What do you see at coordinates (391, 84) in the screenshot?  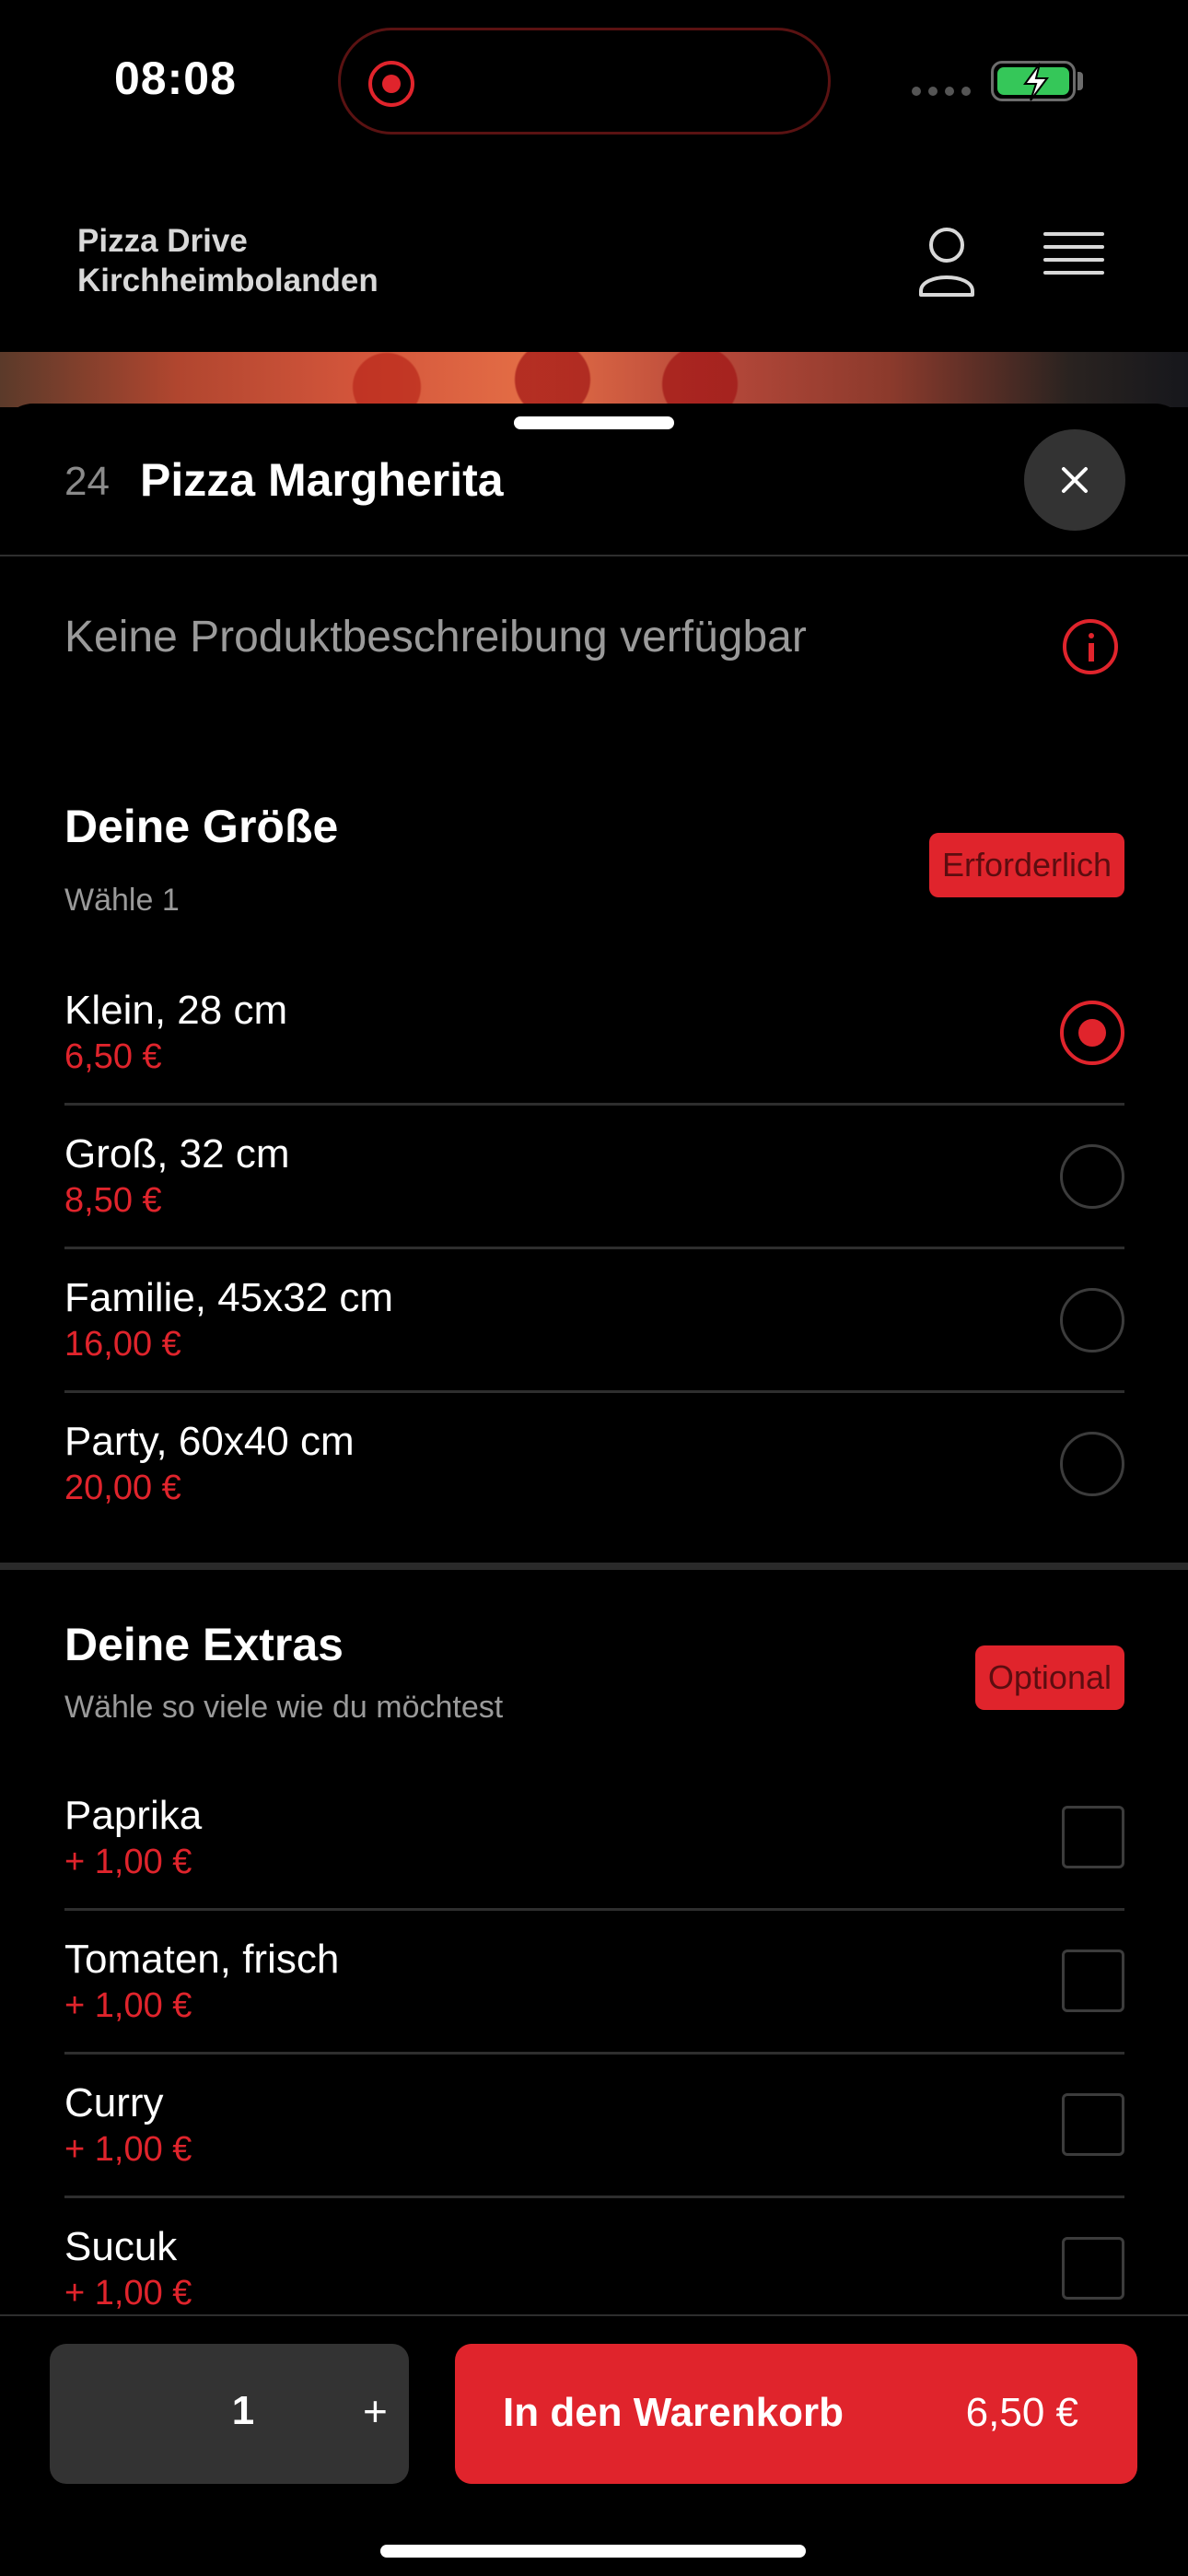 I see `recording-indicator-icon` at bounding box center [391, 84].